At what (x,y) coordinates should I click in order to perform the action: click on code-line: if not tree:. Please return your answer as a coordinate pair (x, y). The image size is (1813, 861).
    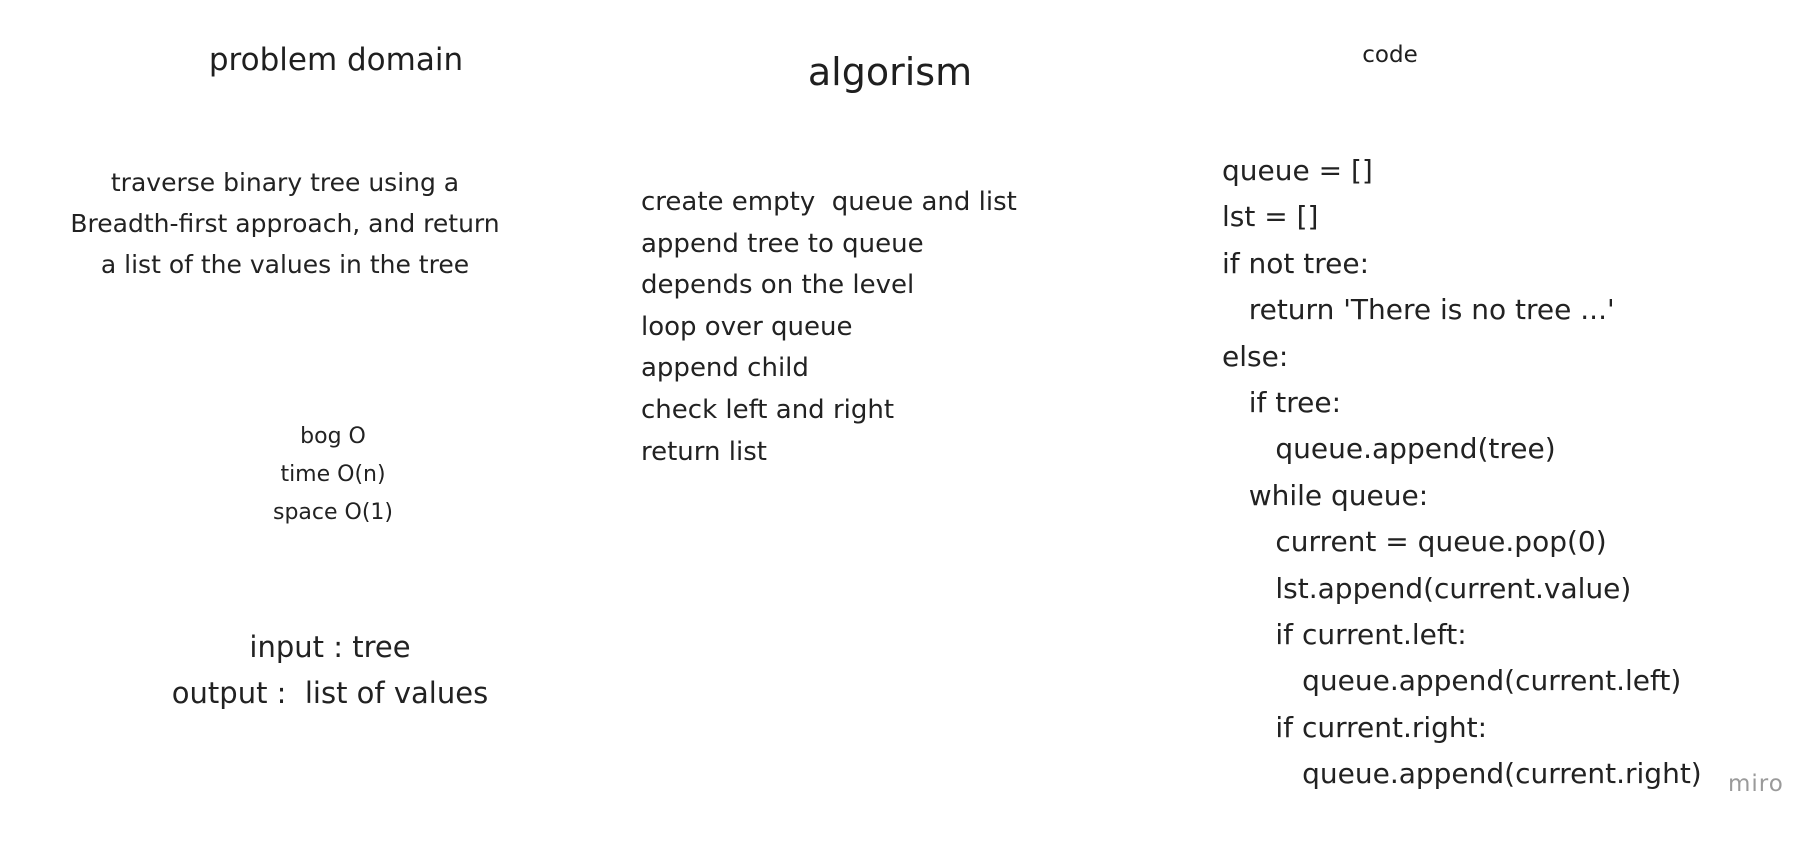
    Looking at the image, I should click on (1296, 263).